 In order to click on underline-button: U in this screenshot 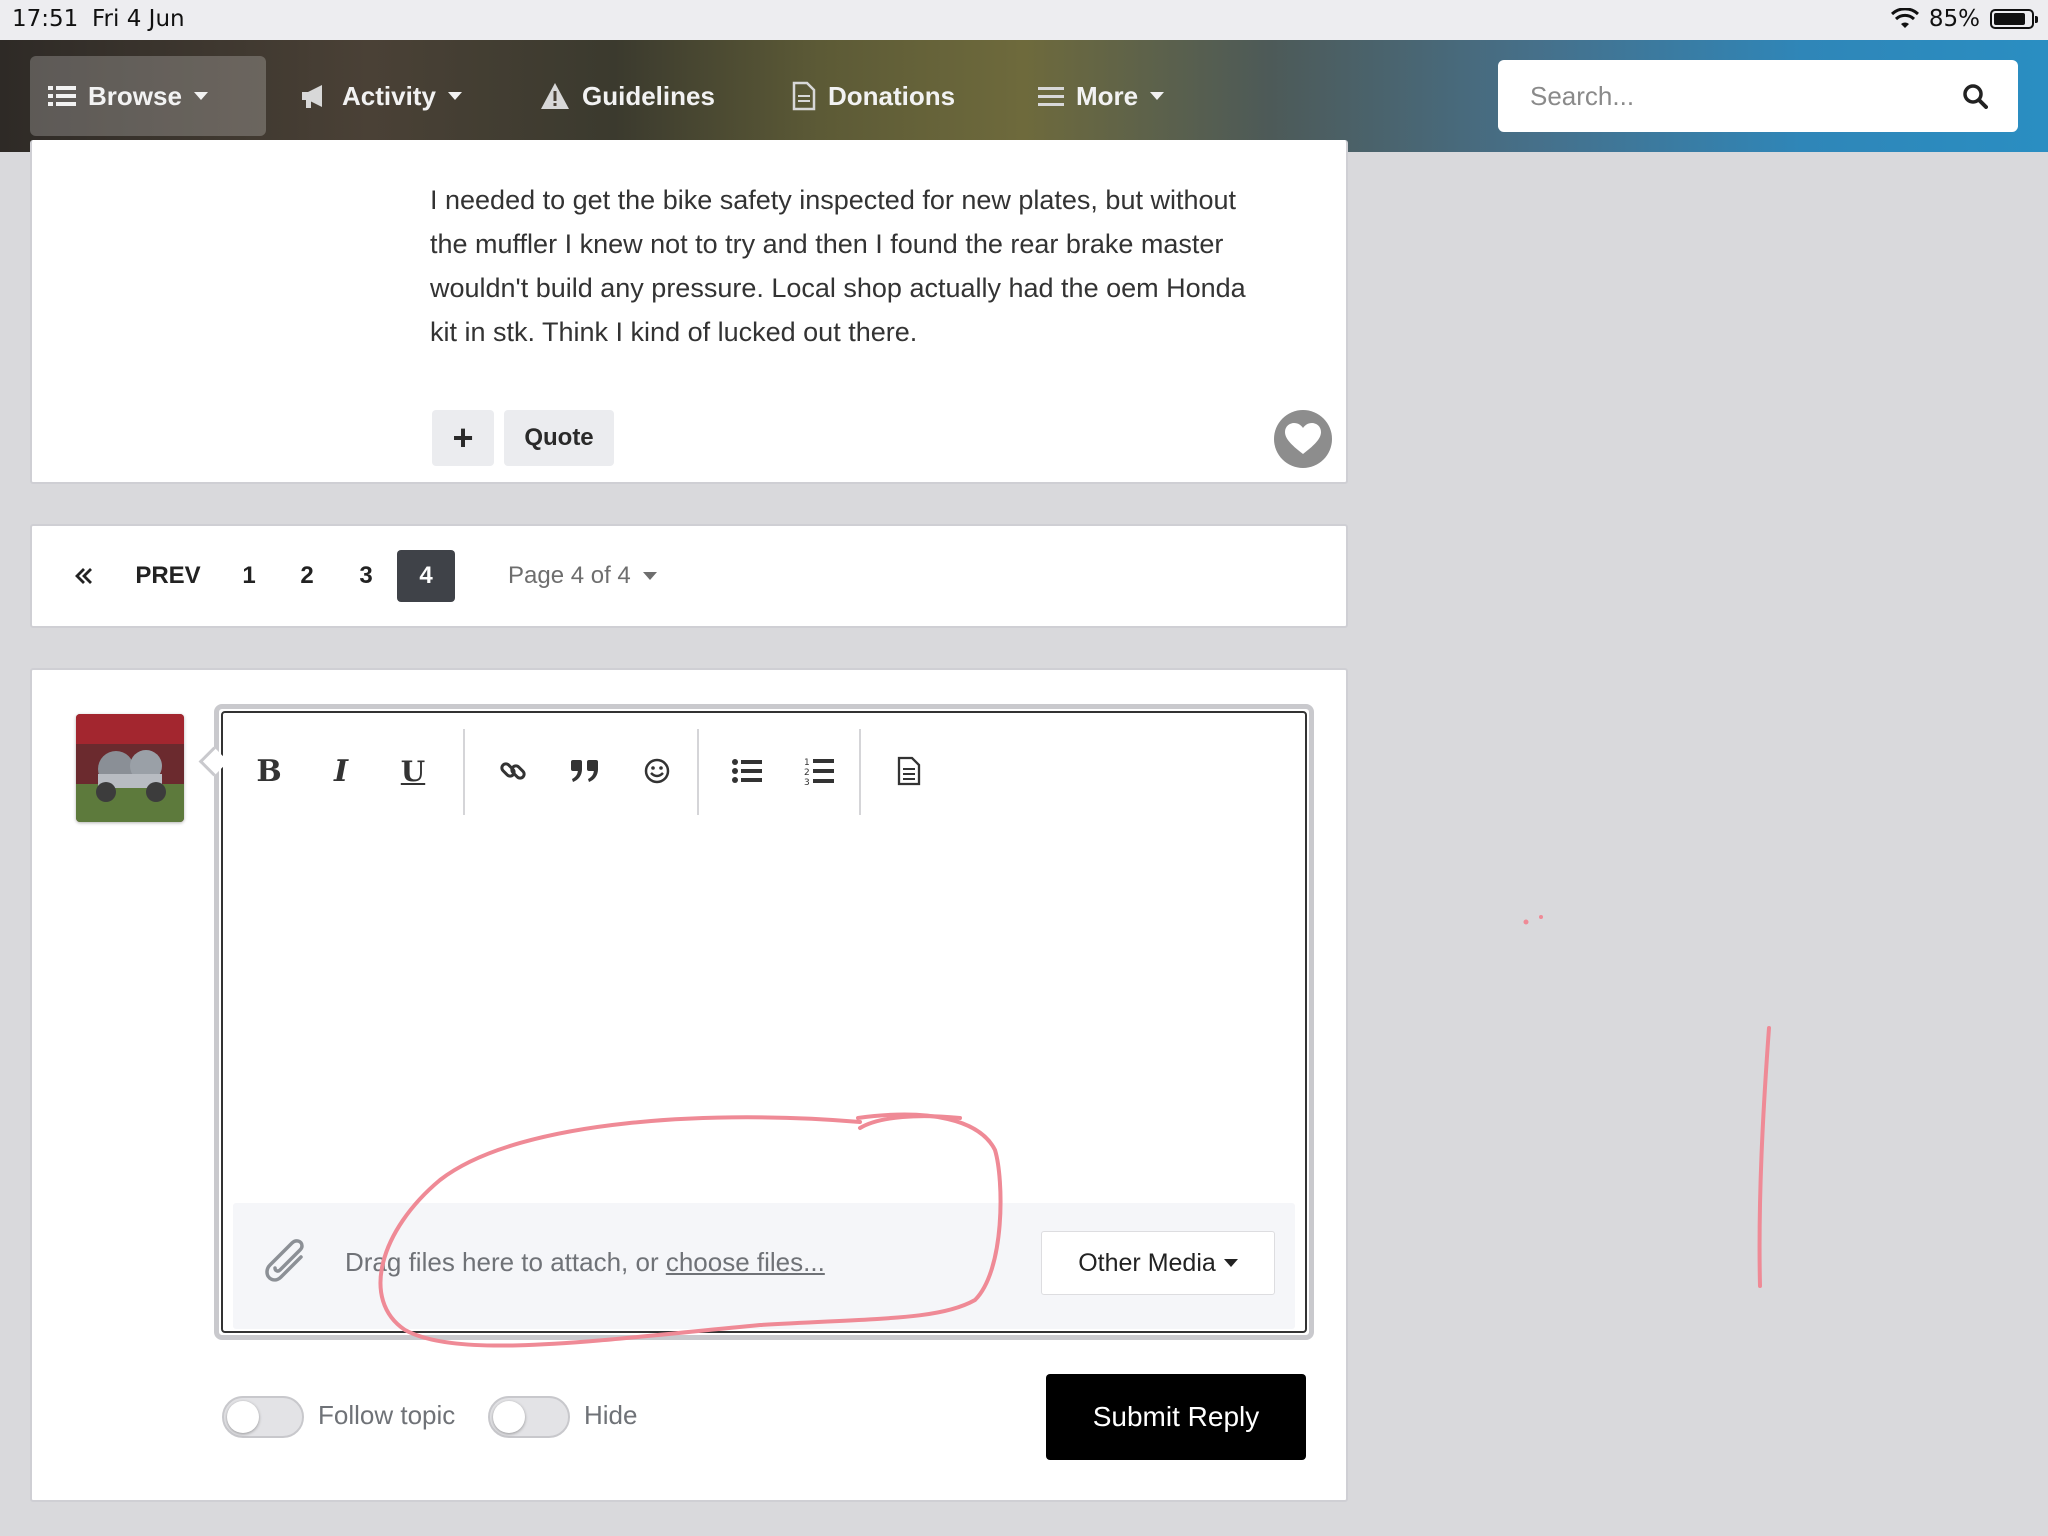, I will do `click(413, 771)`.